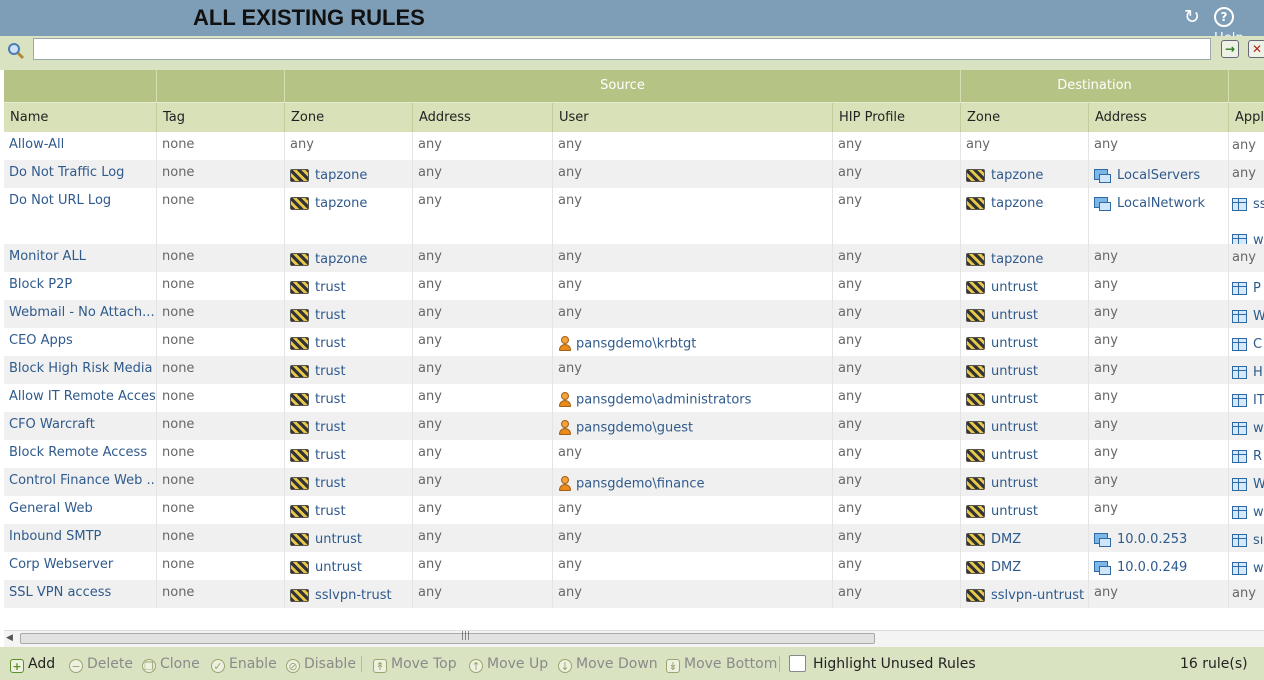 Image resolution: width=1264 pixels, height=680 pixels. Describe the element at coordinates (640, 484) in the screenshot. I see `source-user: pansgdemo\finance` at that location.